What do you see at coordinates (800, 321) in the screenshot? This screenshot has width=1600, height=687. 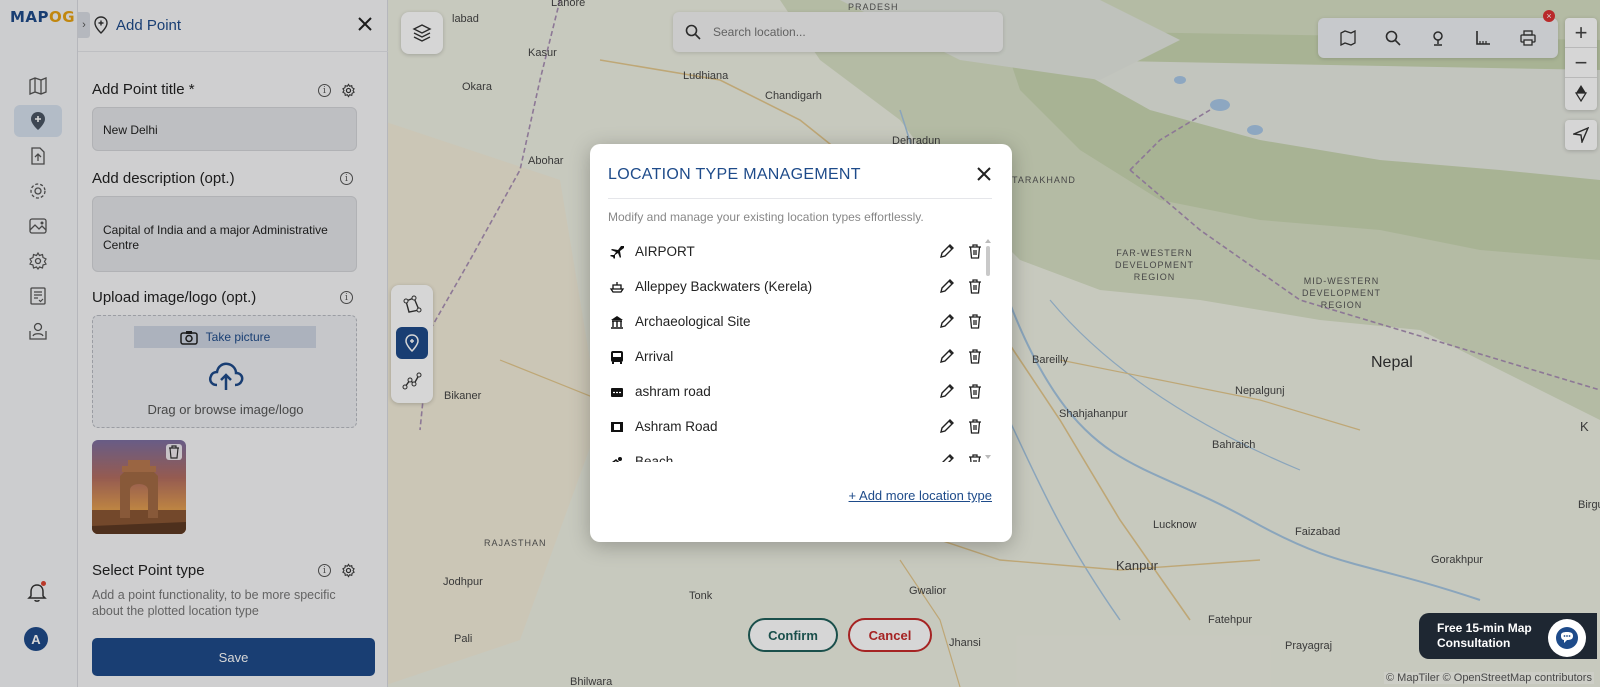 I see `list-item: Archaeological Site` at bounding box center [800, 321].